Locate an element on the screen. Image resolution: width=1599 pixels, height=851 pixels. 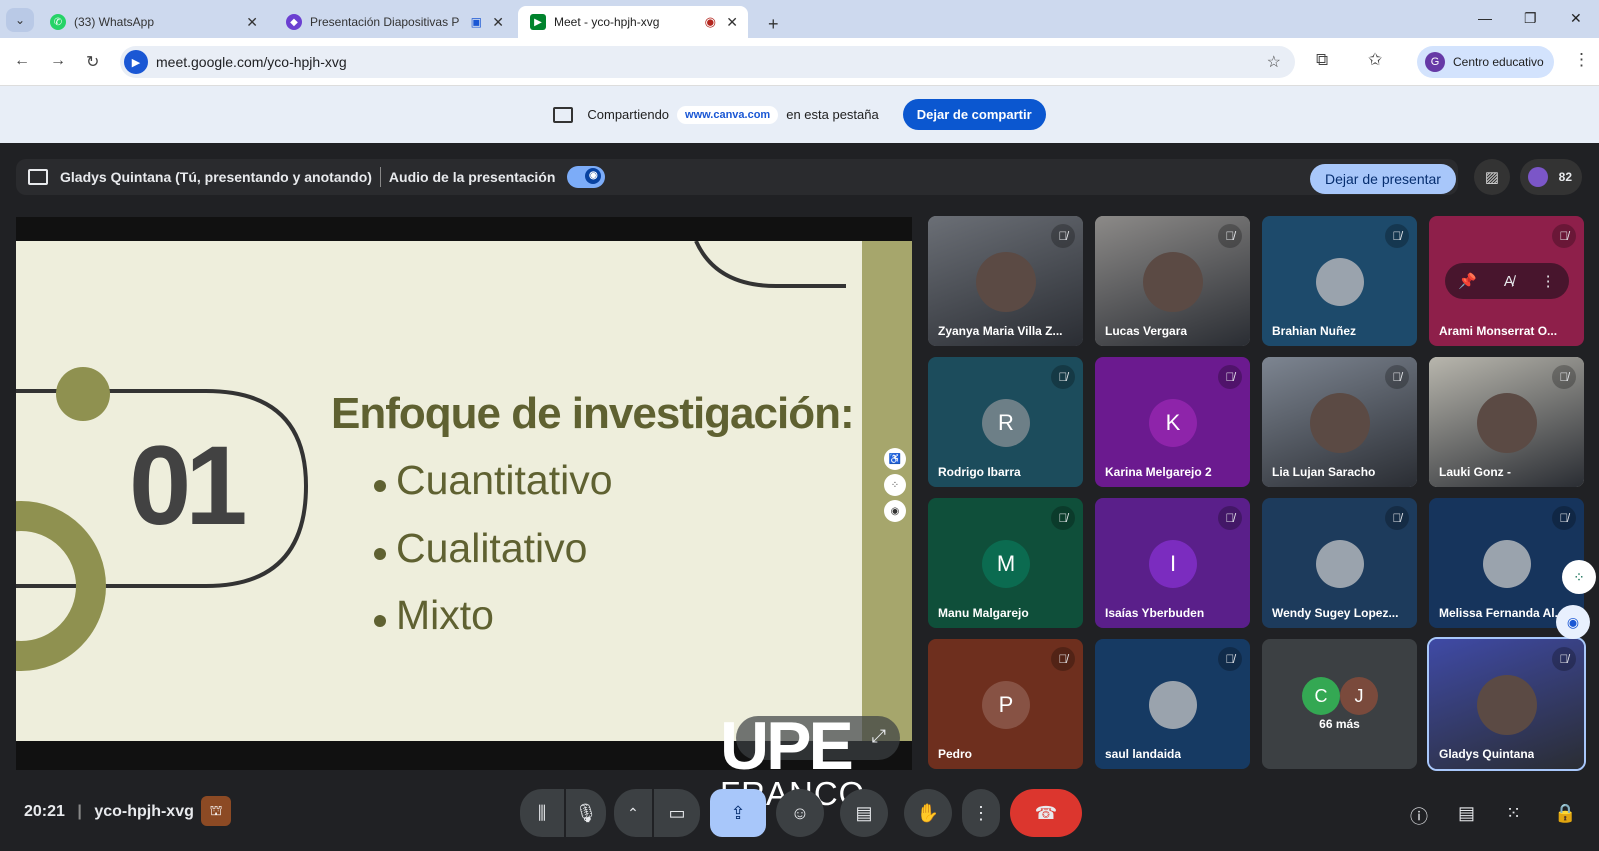
participant-tile: 🎙̸ Gladys Quintana is located at coordinates (1506, 704).